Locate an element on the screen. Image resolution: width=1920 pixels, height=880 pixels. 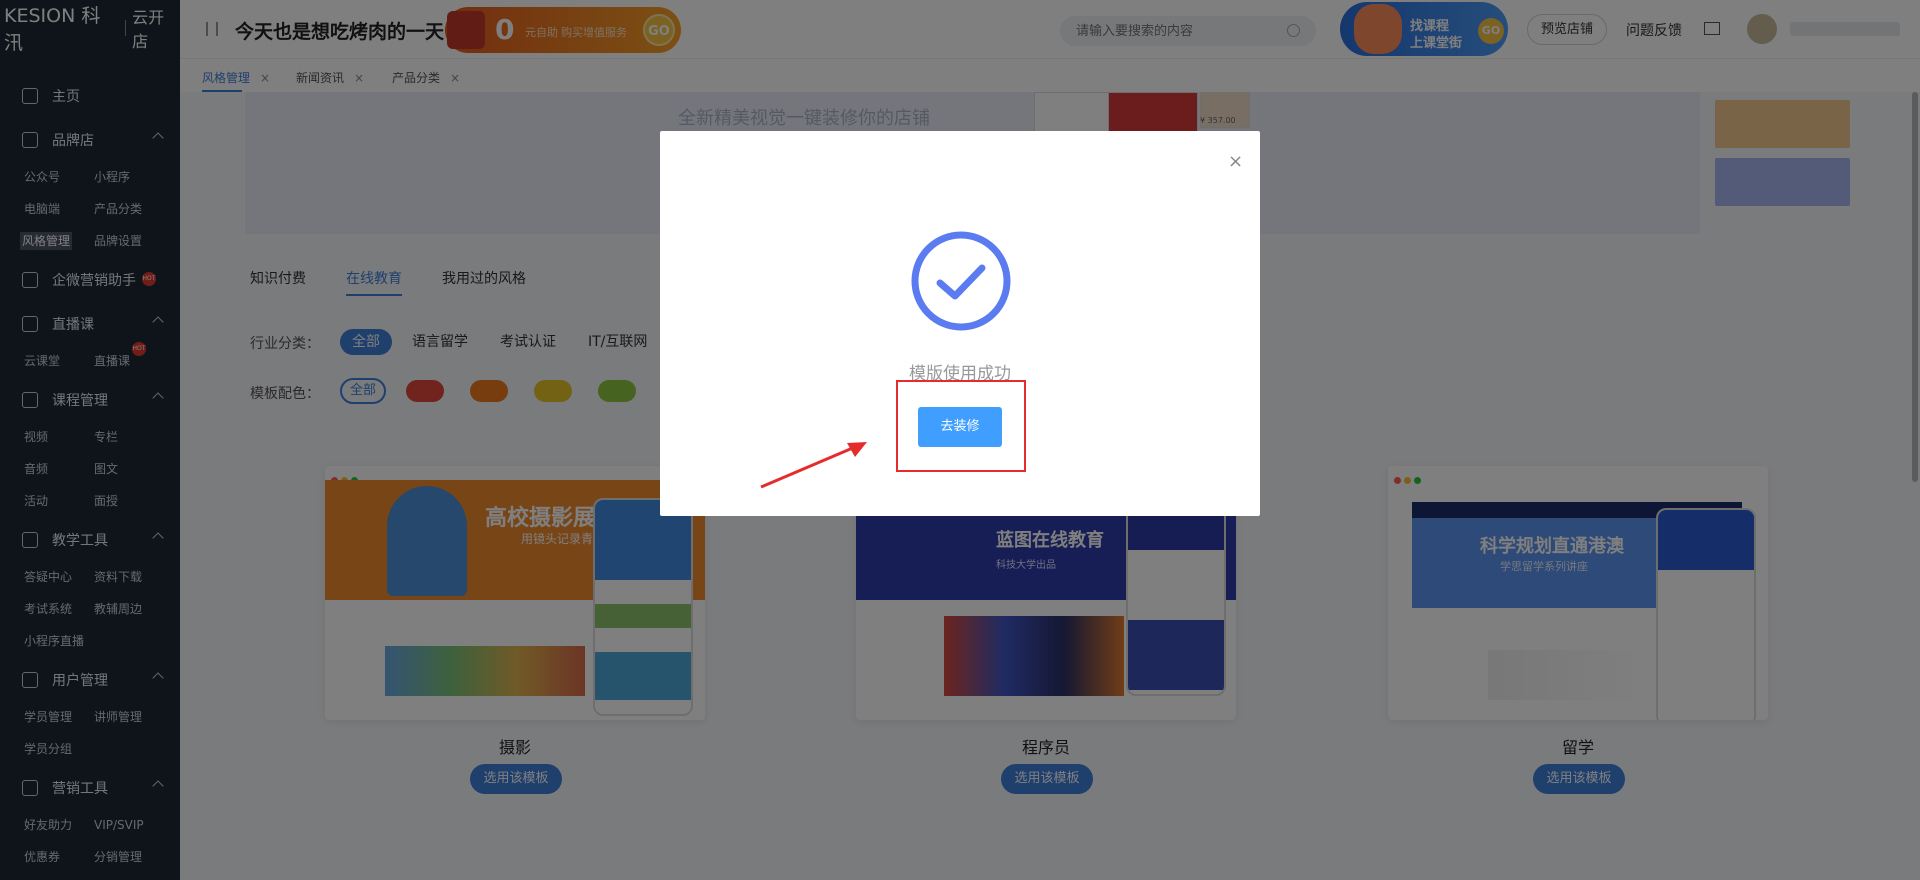
pointer-arrow-icon is located at coordinates (813, 465).